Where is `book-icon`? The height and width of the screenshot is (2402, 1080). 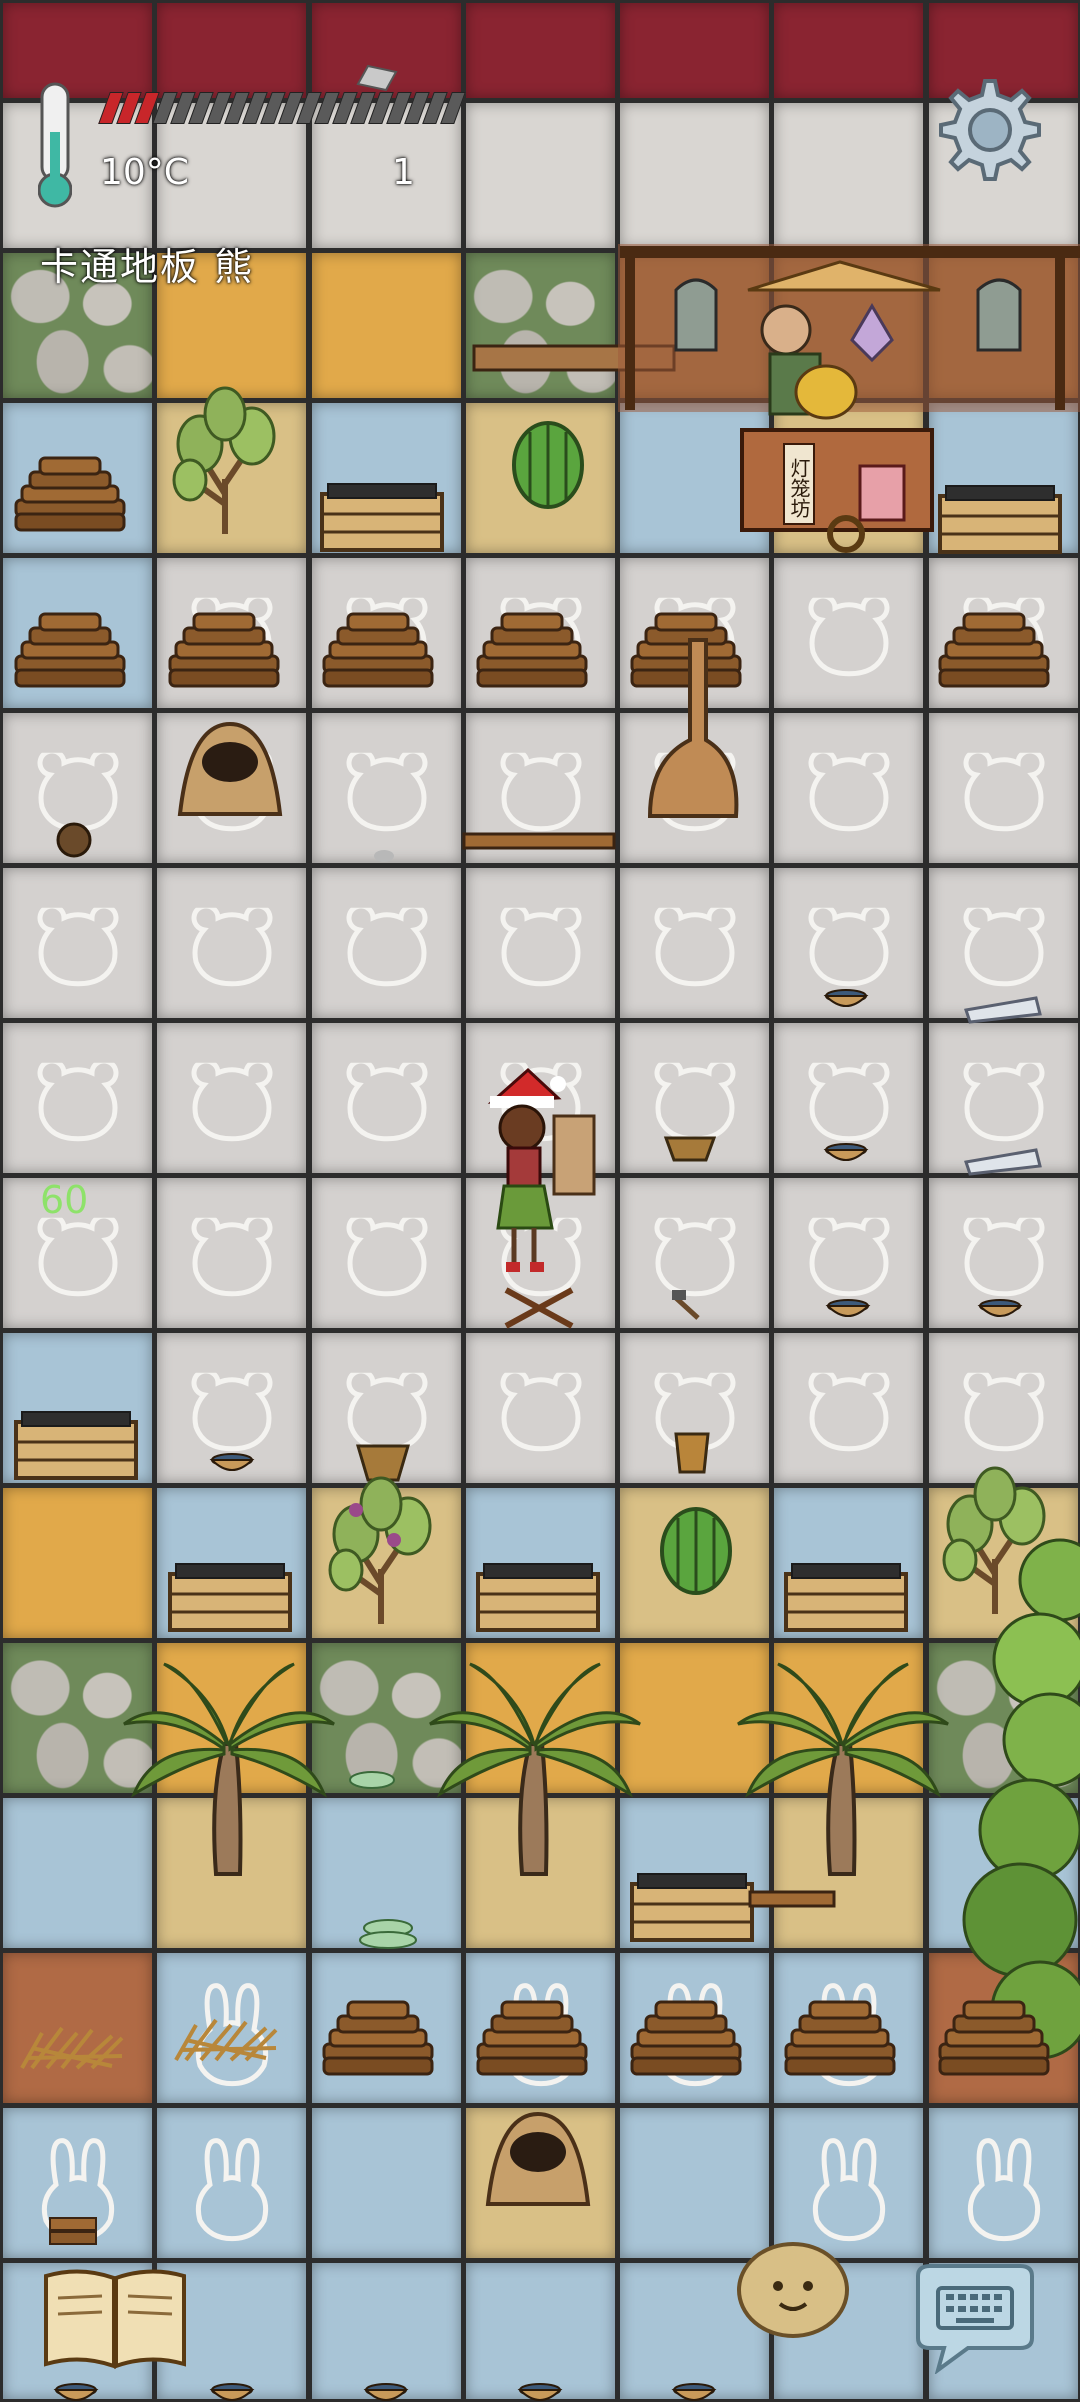 book-icon is located at coordinates (115, 2318).